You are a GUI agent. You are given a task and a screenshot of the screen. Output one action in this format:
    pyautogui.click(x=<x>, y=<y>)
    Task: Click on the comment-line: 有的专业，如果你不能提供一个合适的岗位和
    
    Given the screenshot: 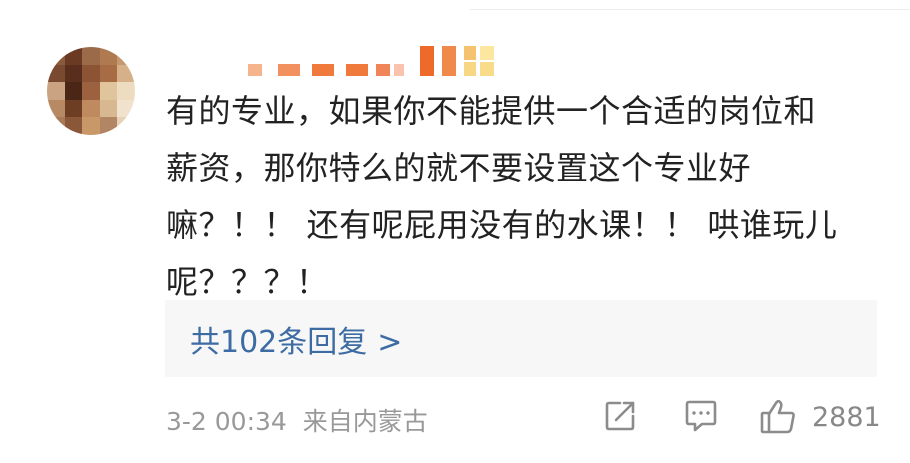 What is the action you would take?
    pyautogui.click(x=491, y=111)
    